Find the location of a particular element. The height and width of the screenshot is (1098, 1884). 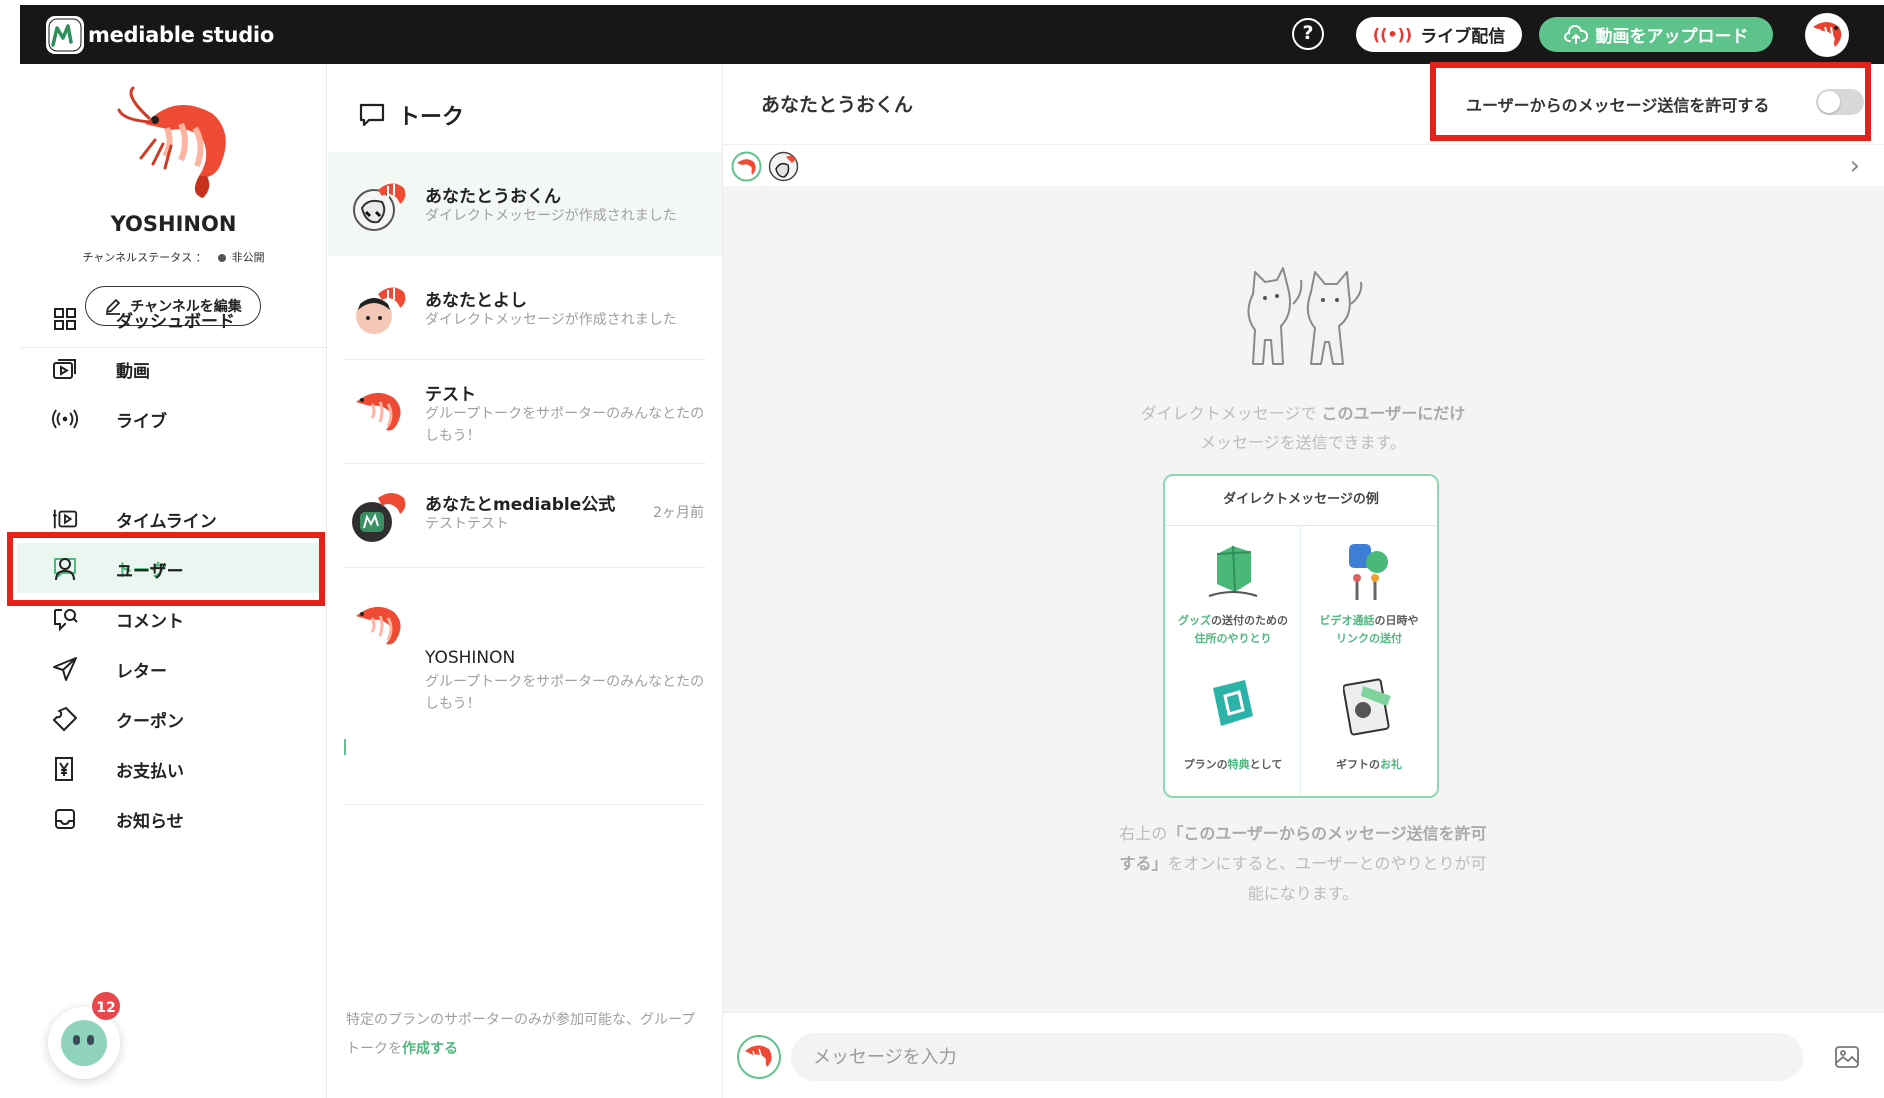

cloud-upload-icon is located at coordinates (1575, 34).